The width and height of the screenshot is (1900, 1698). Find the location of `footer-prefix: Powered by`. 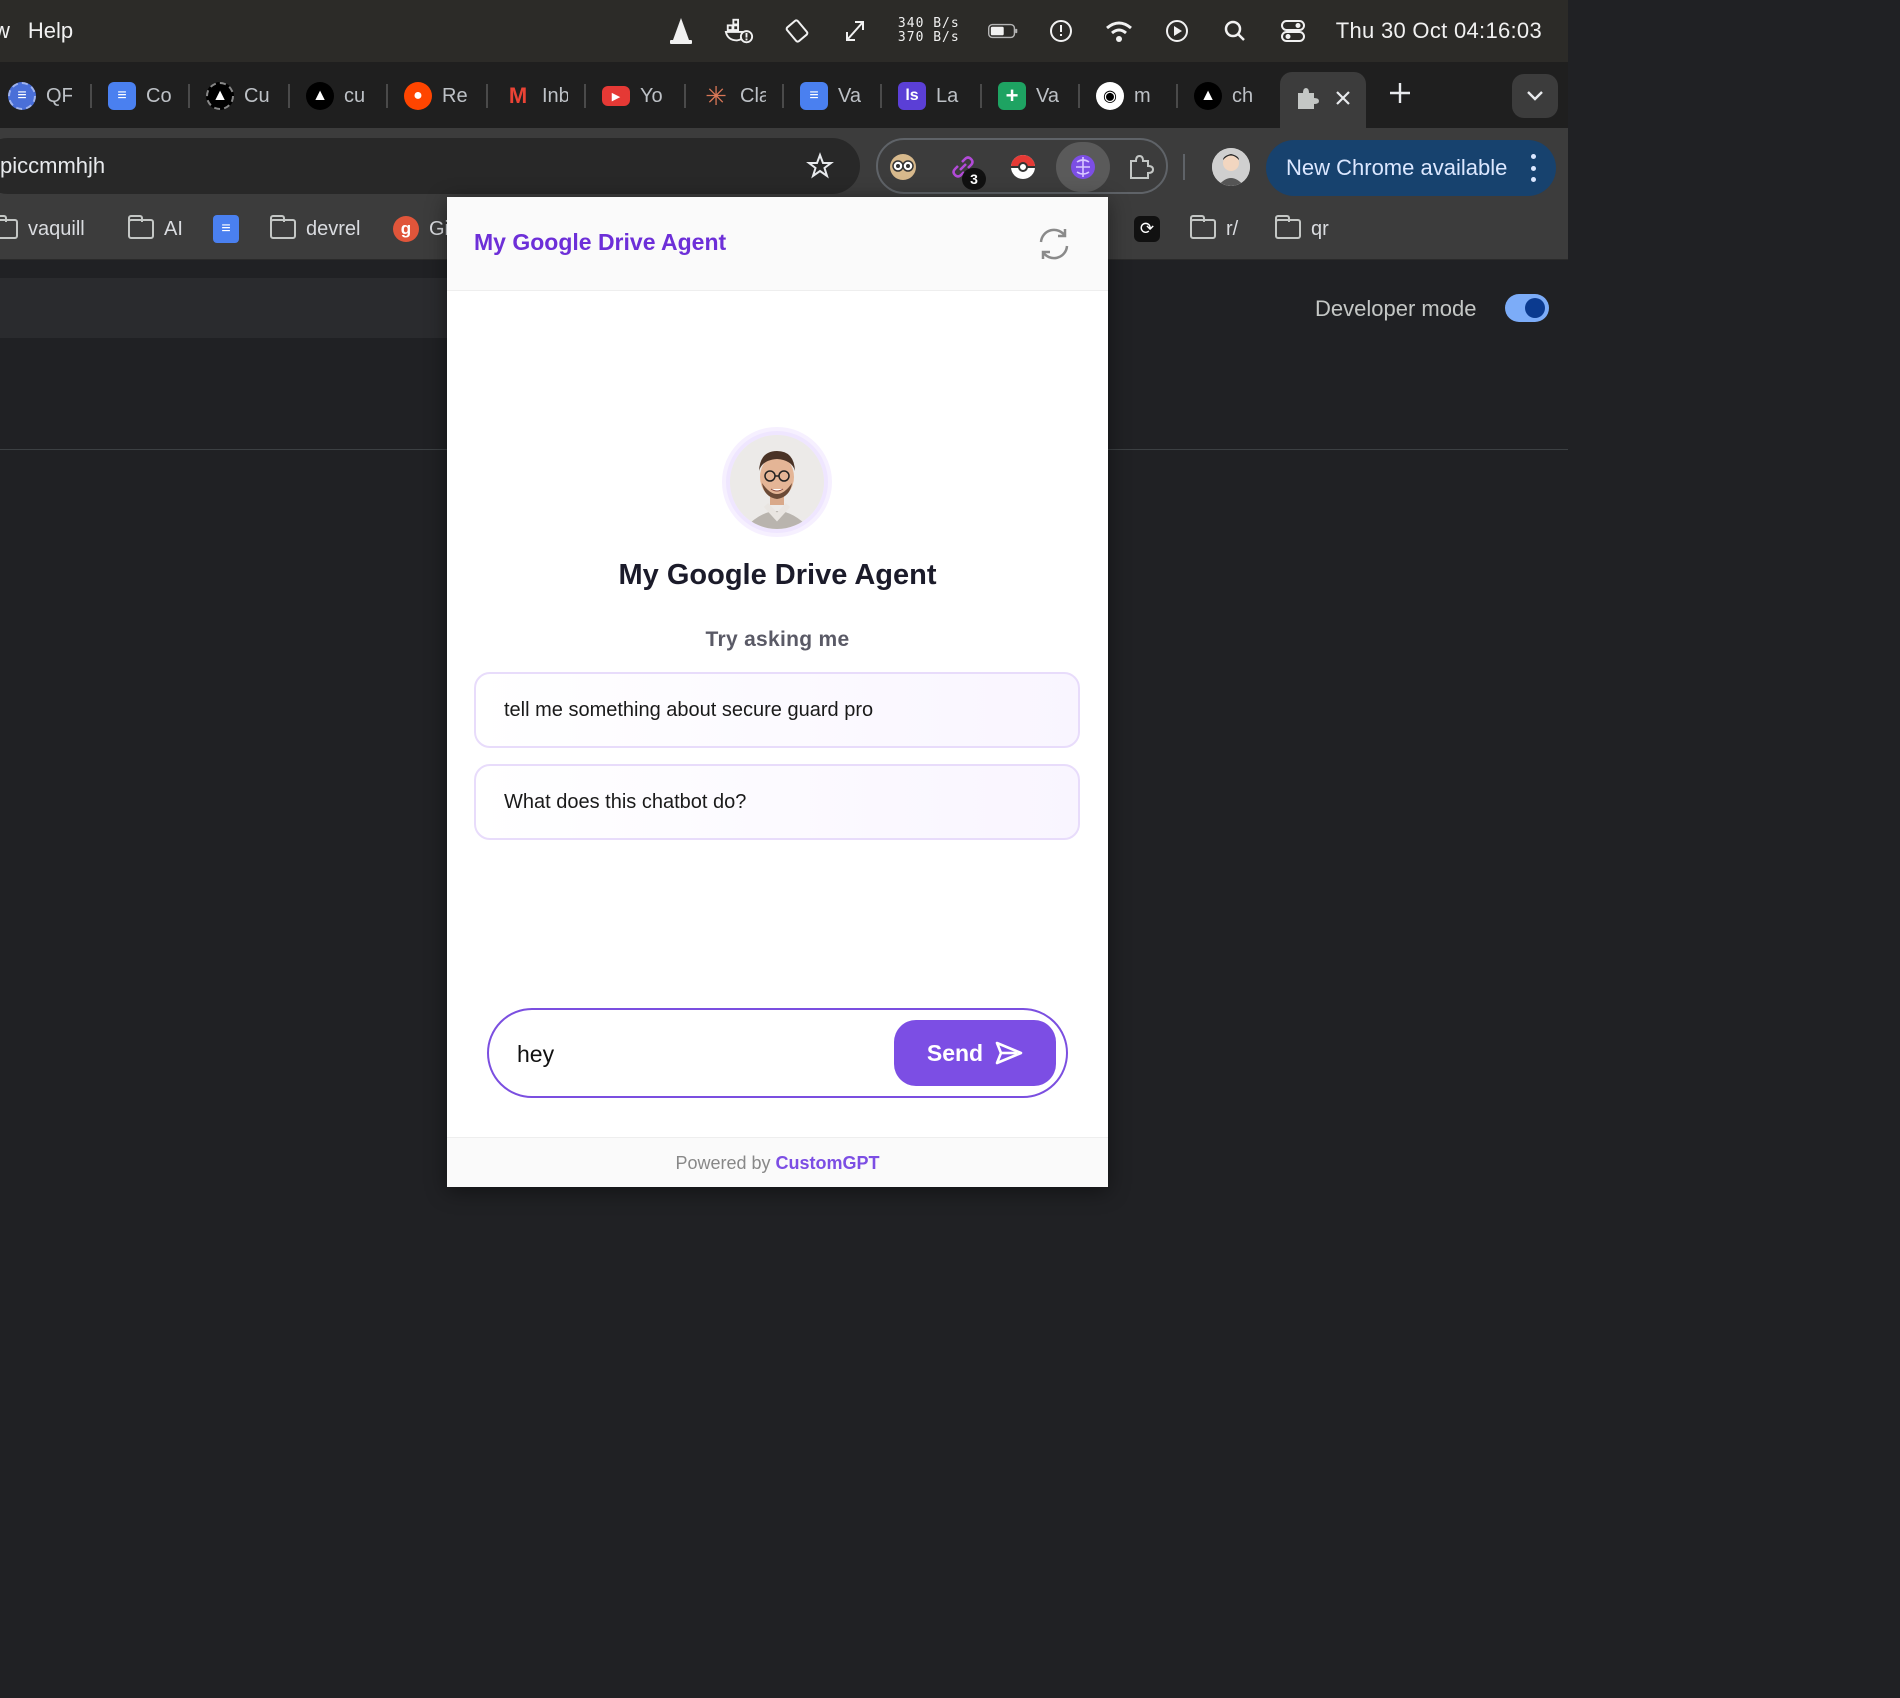

footer-prefix: Powered by is located at coordinates (723, 1163).